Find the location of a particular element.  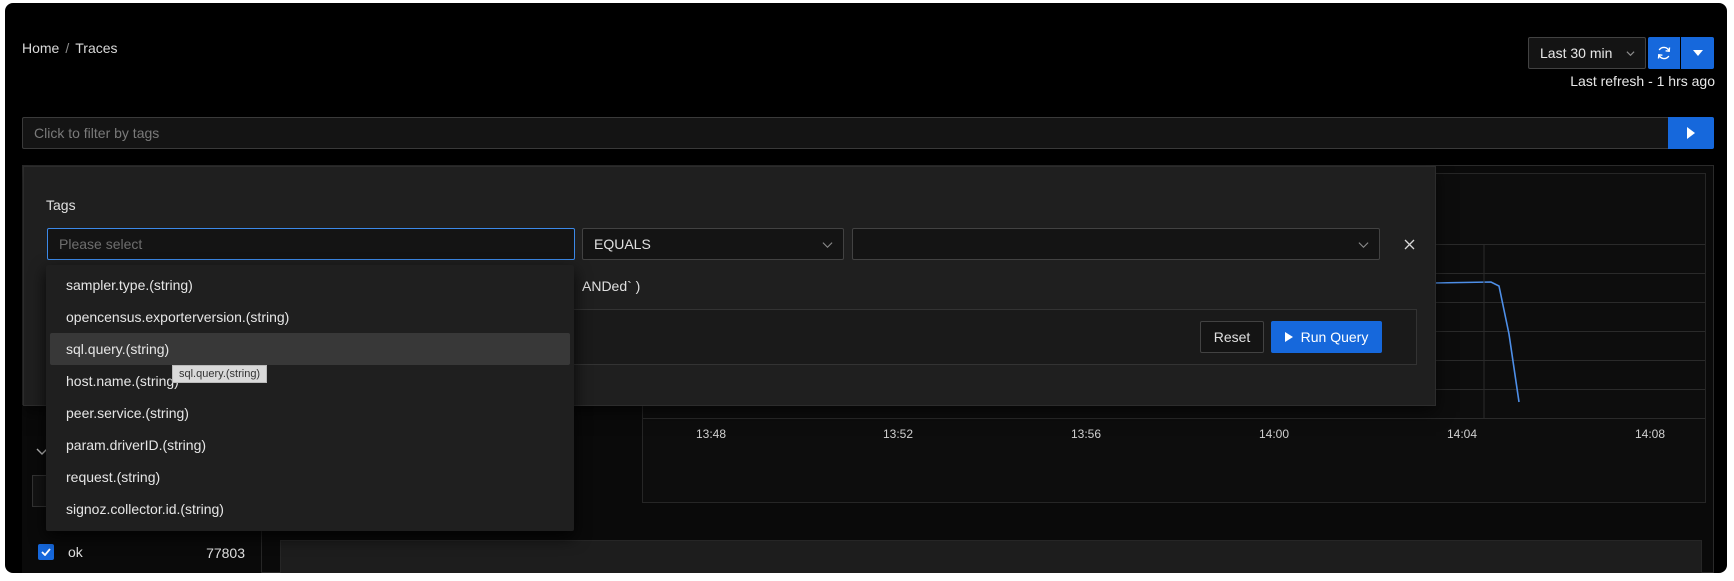

refresh-options-button is located at coordinates (1697, 53).